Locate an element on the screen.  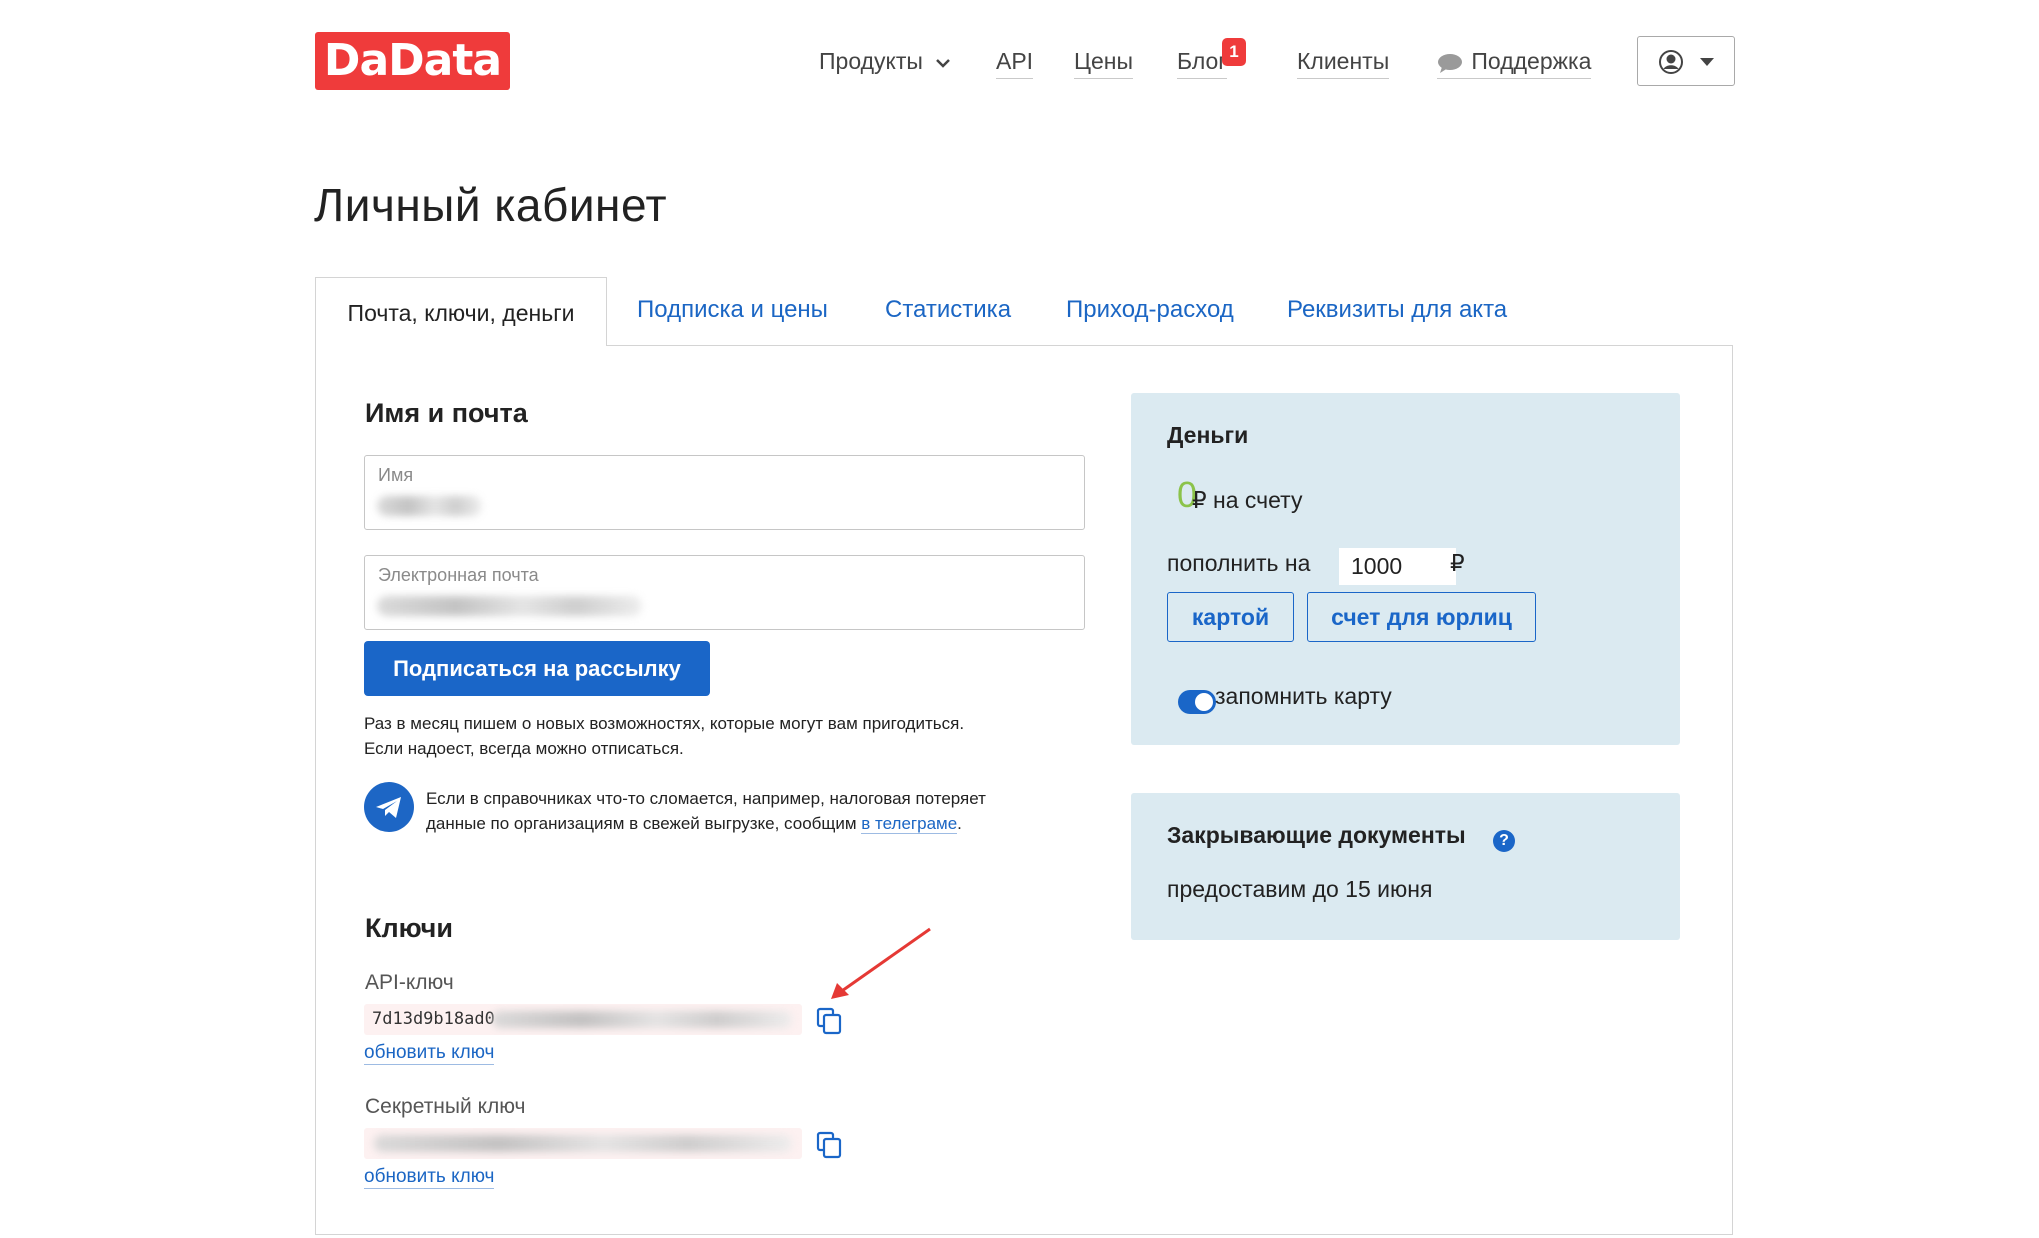
refresh-secret-key-link: обновить ключ is located at coordinates (429, 1177).